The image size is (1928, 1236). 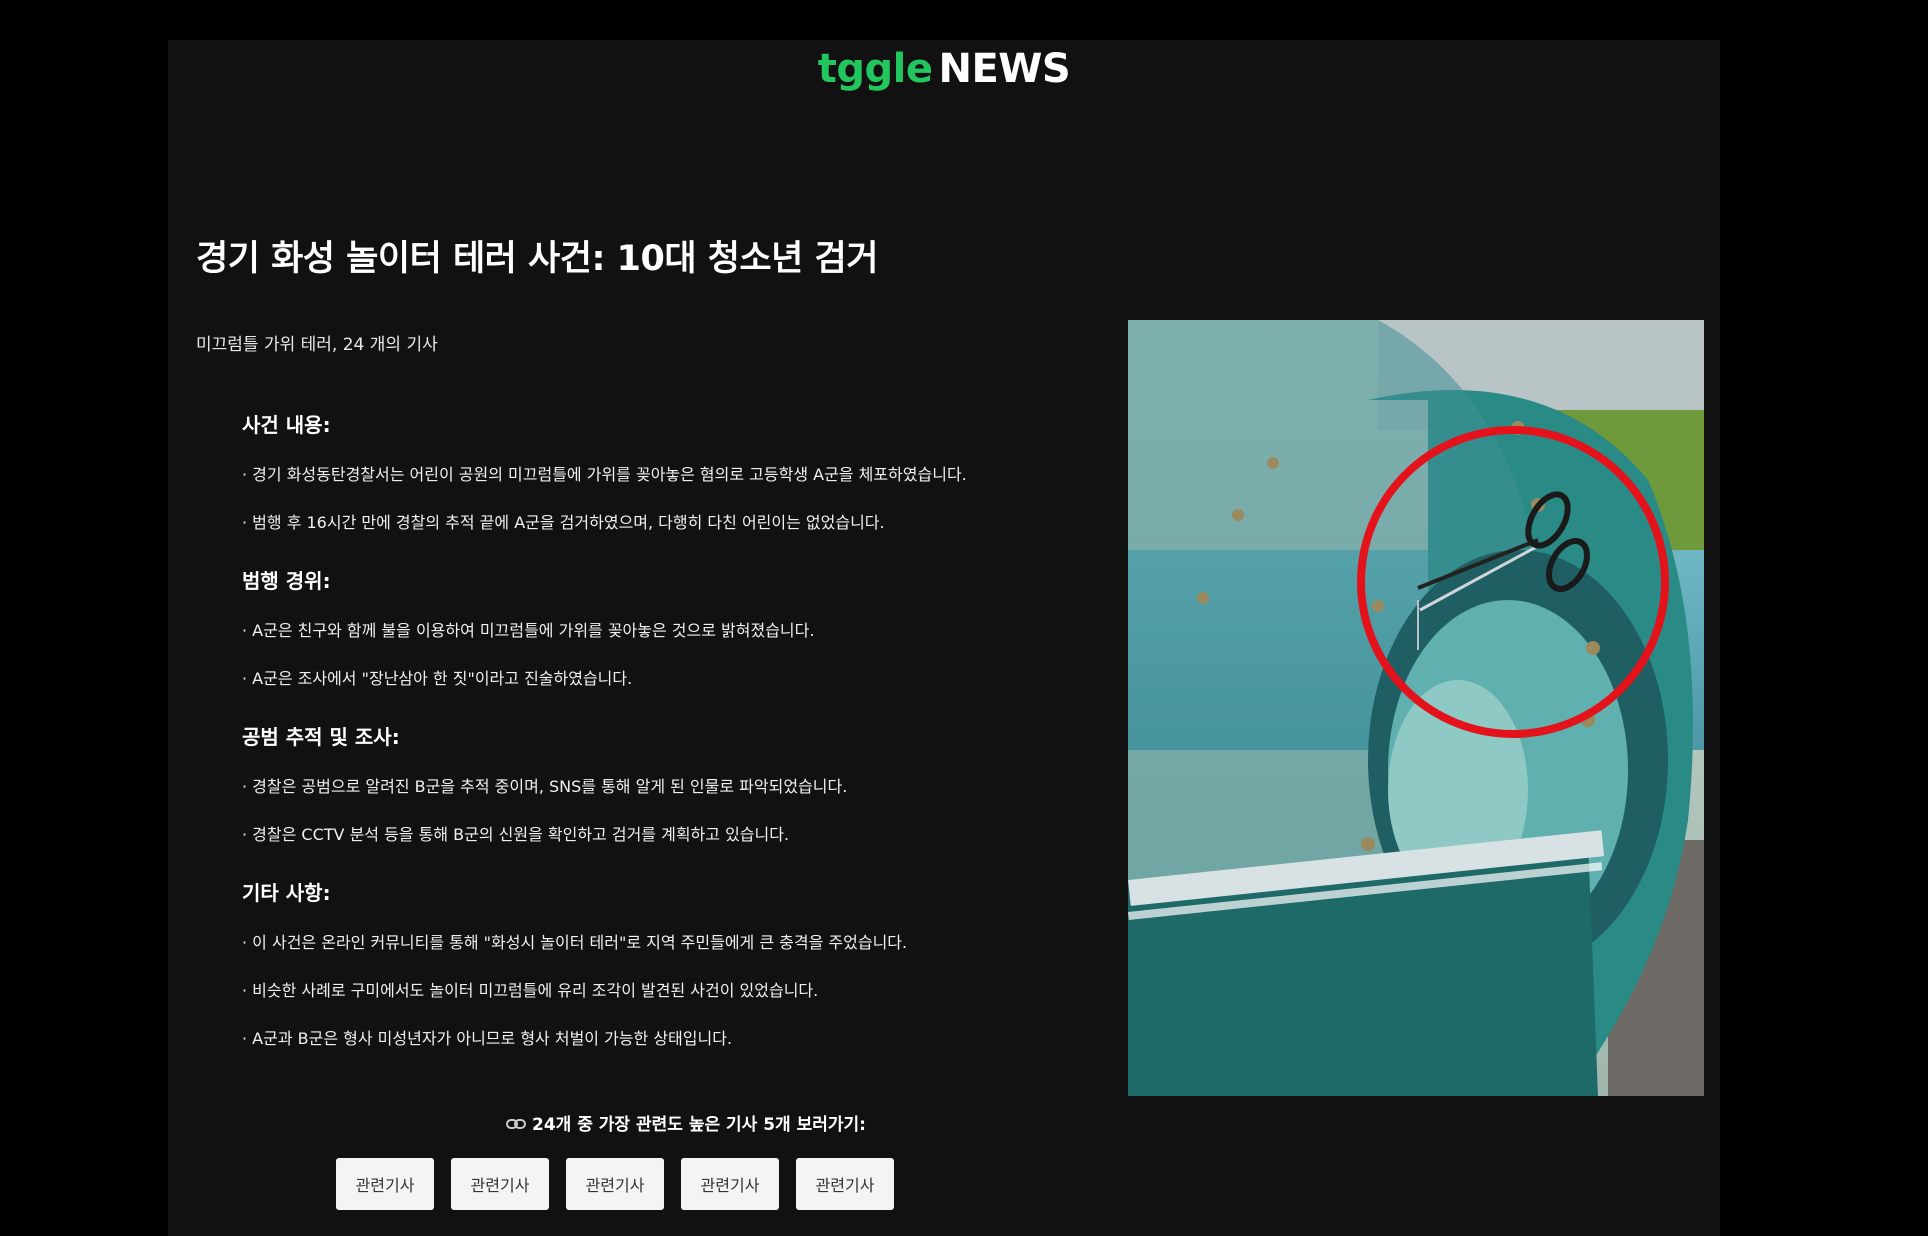 I want to click on section-heading: 사건 내용:, so click(x=286, y=425).